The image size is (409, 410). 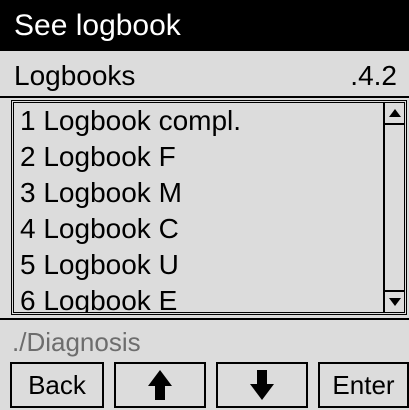 I want to click on back-button: Back, so click(x=57, y=385).